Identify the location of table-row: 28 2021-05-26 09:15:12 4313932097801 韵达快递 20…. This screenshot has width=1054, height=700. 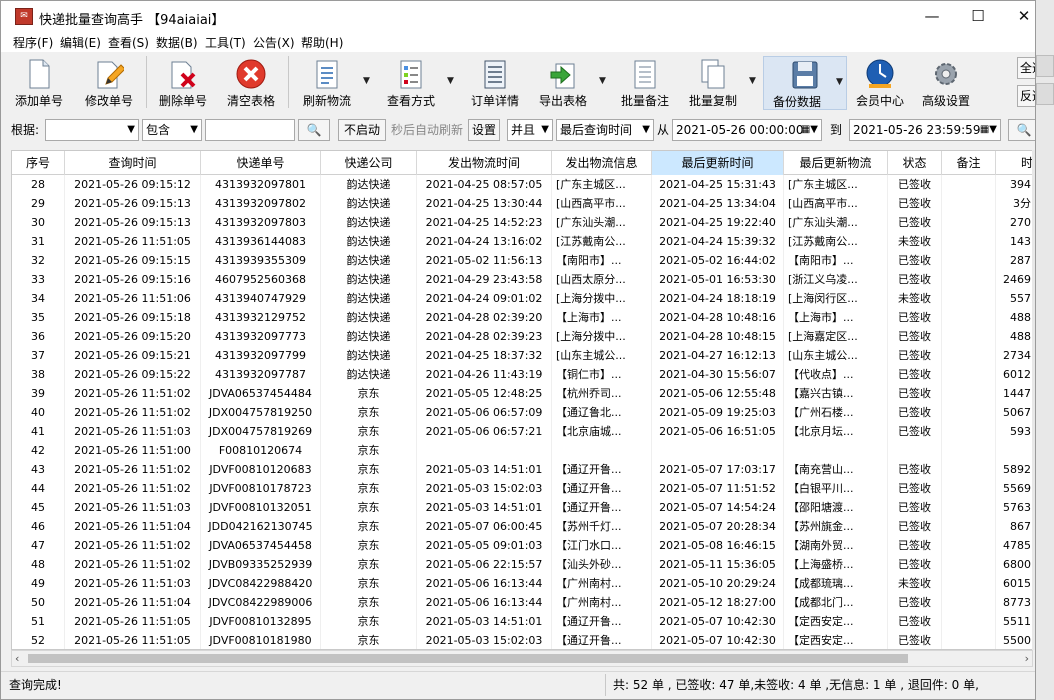
(522, 184).